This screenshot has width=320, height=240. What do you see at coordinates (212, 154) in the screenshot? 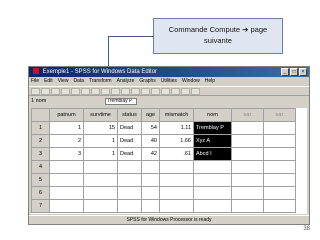
I see `cell-nom: Abcd I` at bounding box center [212, 154].